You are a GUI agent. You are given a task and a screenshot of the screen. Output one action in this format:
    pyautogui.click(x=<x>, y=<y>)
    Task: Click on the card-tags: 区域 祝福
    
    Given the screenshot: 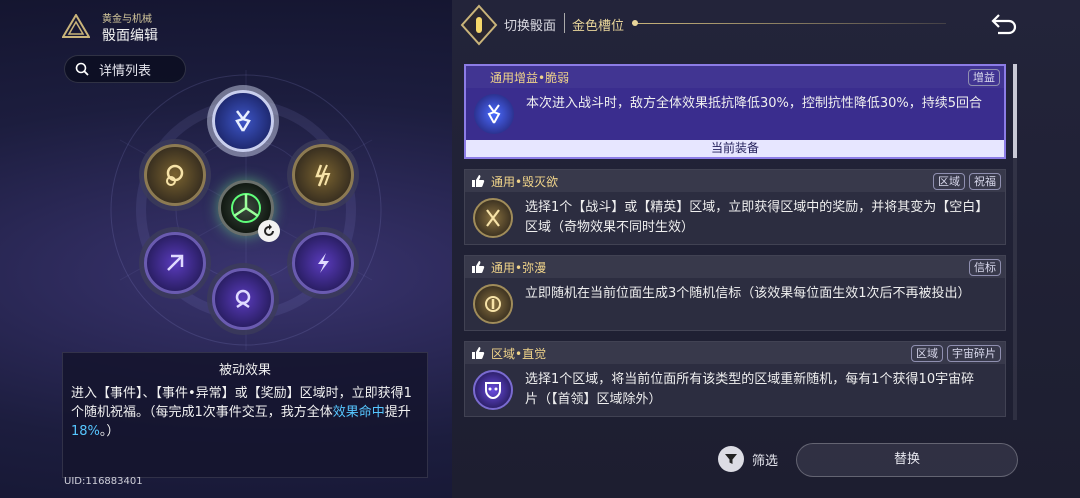 What is the action you would take?
    pyautogui.click(x=967, y=181)
    